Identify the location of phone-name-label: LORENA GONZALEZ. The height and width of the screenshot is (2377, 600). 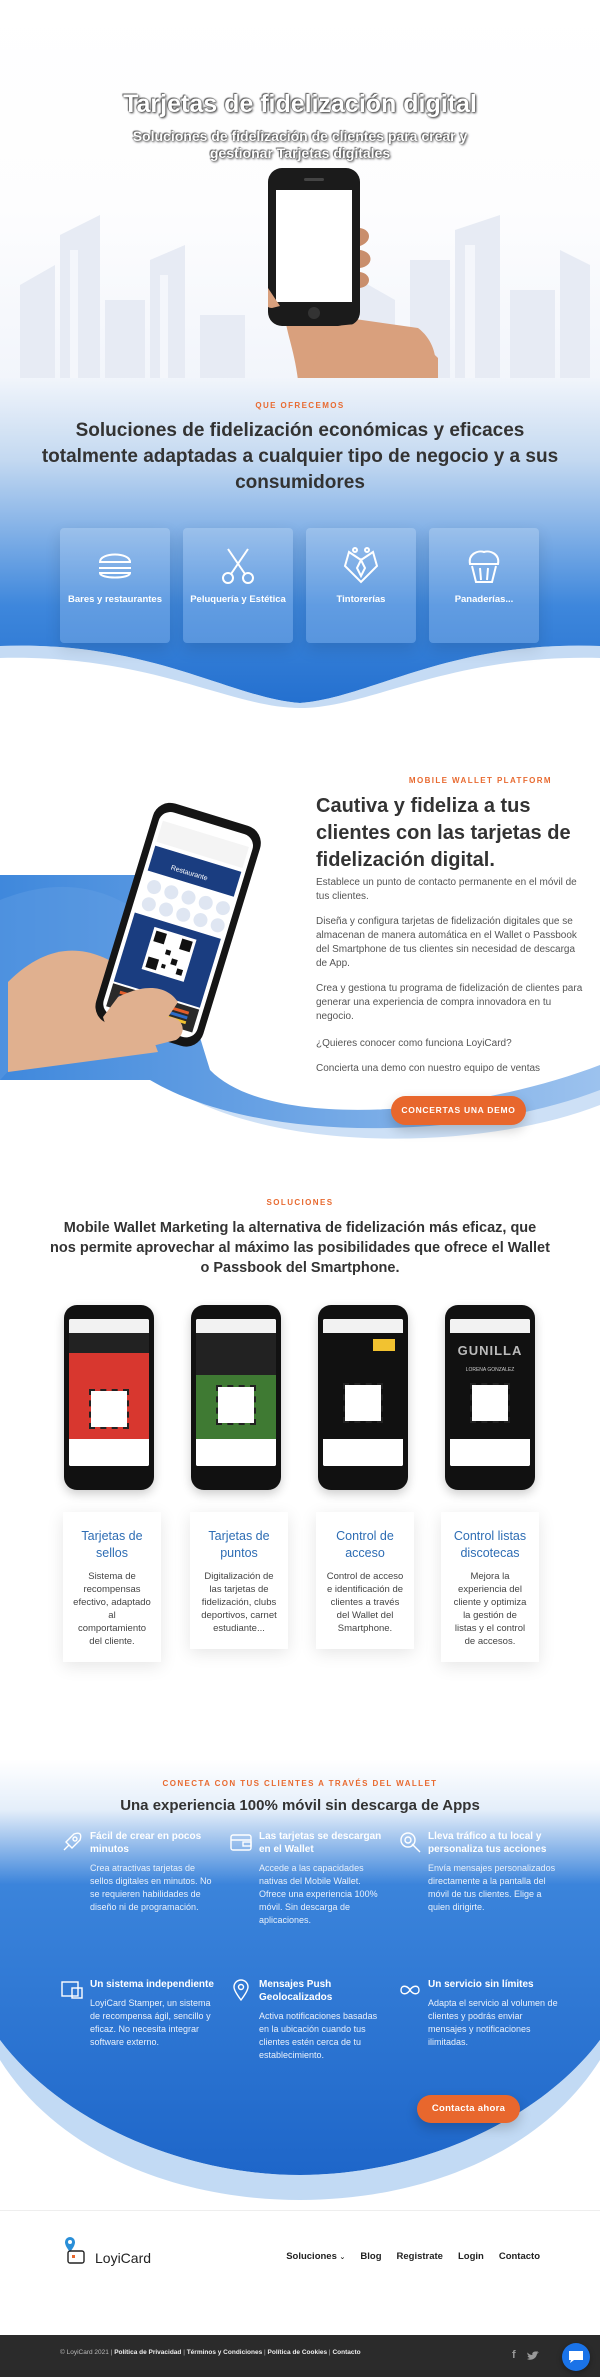
(490, 1370).